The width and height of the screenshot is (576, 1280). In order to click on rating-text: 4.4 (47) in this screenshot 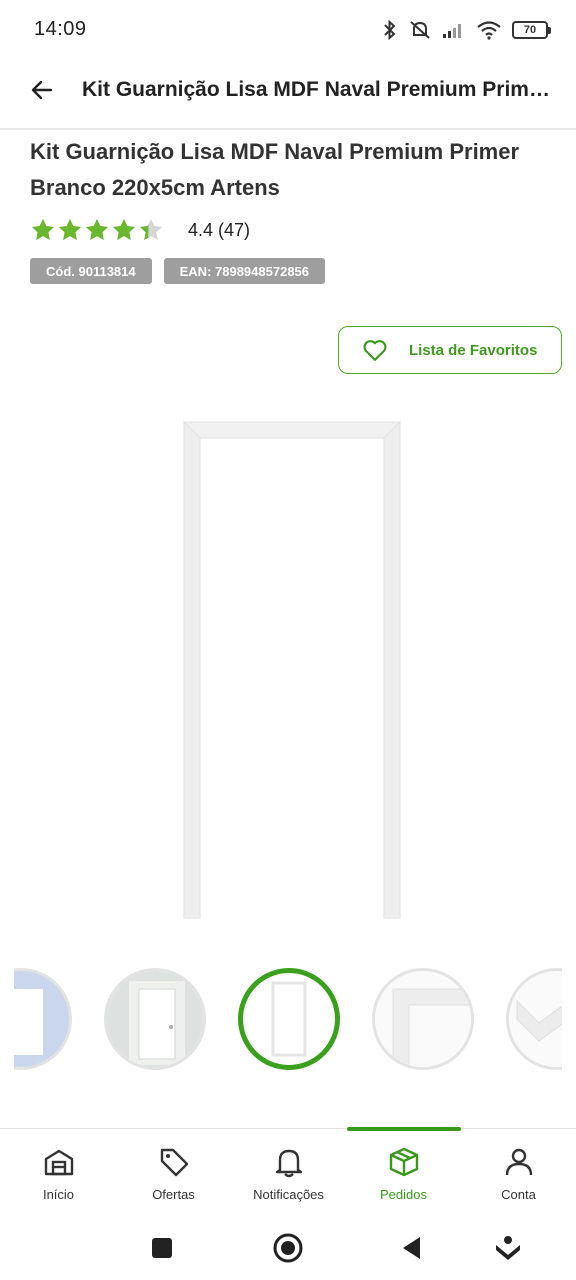, I will do `click(219, 229)`.